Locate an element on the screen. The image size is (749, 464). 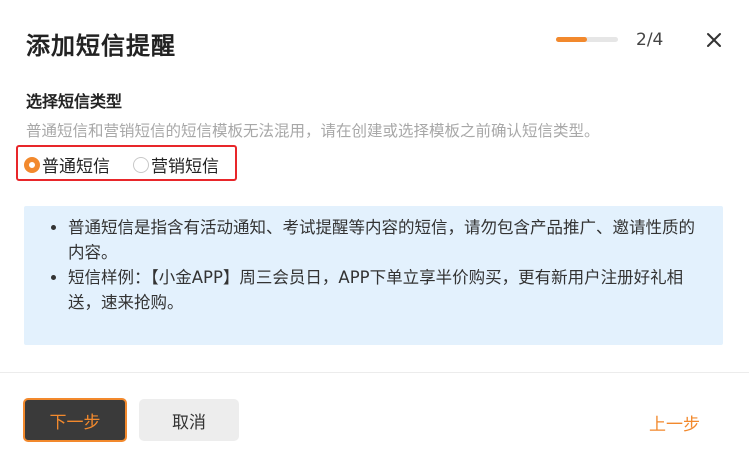
radio-normal-sms: 普通短信 is located at coordinates (67, 164).